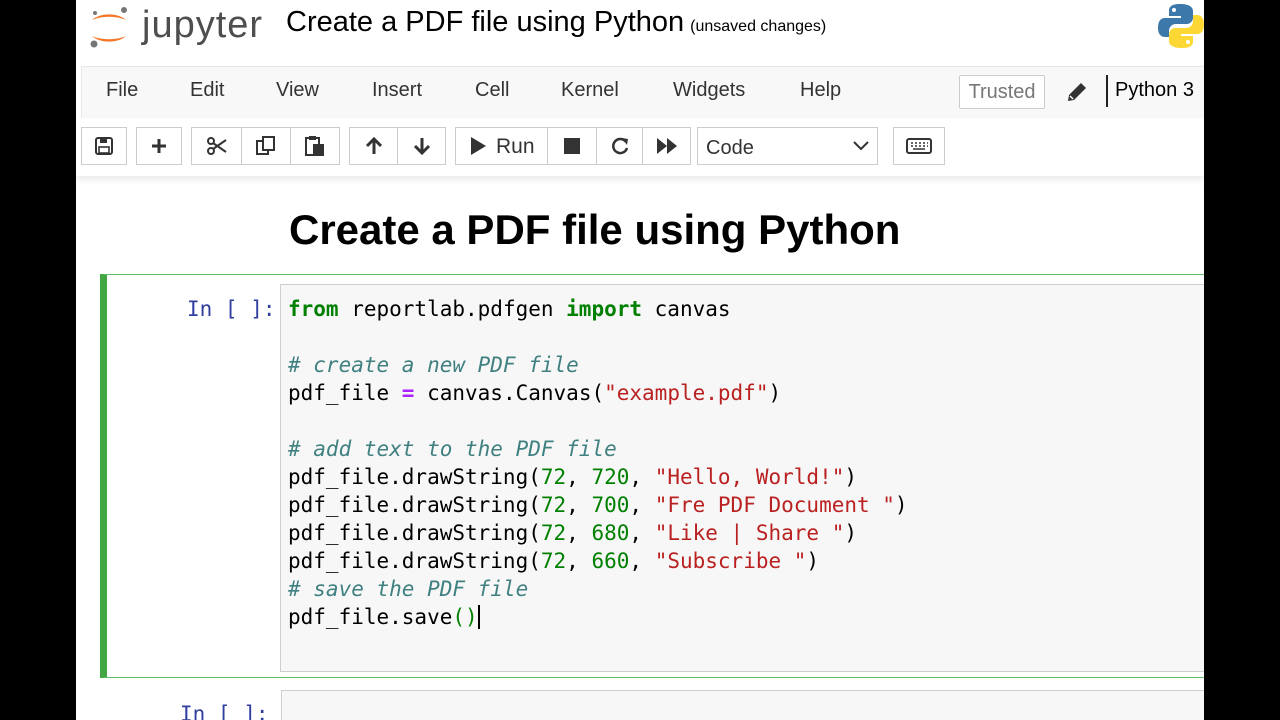 The width and height of the screenshot is (1280, 720). Describe the element at coordinates (820, 90) in the screenshot. I see `menu-help: Help` at that location.